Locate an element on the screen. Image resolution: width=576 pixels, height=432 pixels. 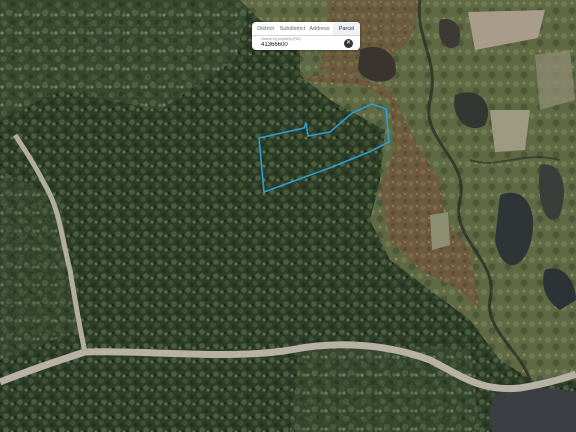
pid-search-input is located at coordinates (291, 45).